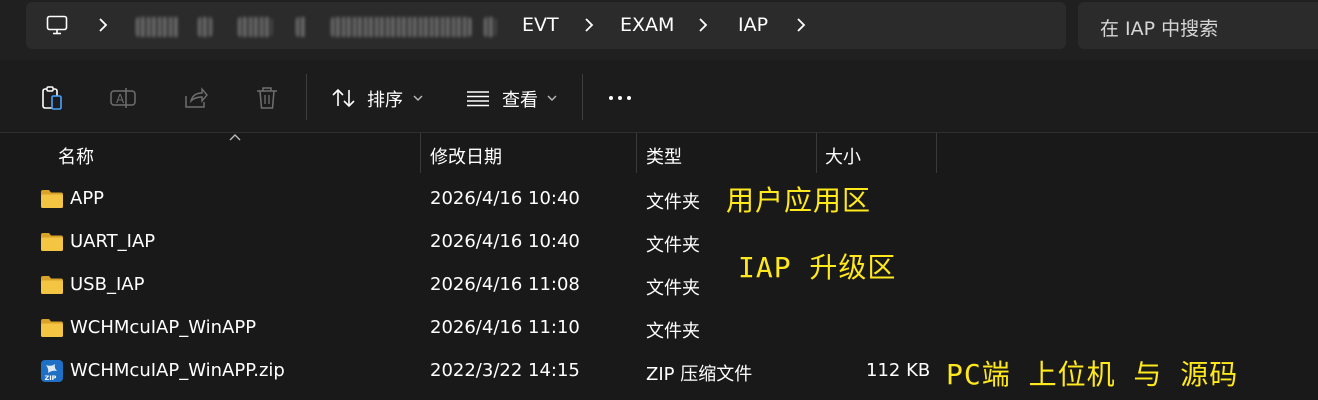 This screenshot has height=400, width=1318. I want to click on file-row: WCHMcuIAP_WinAPP 2026/4/16 11:10 文件夹, so click(667, 328).